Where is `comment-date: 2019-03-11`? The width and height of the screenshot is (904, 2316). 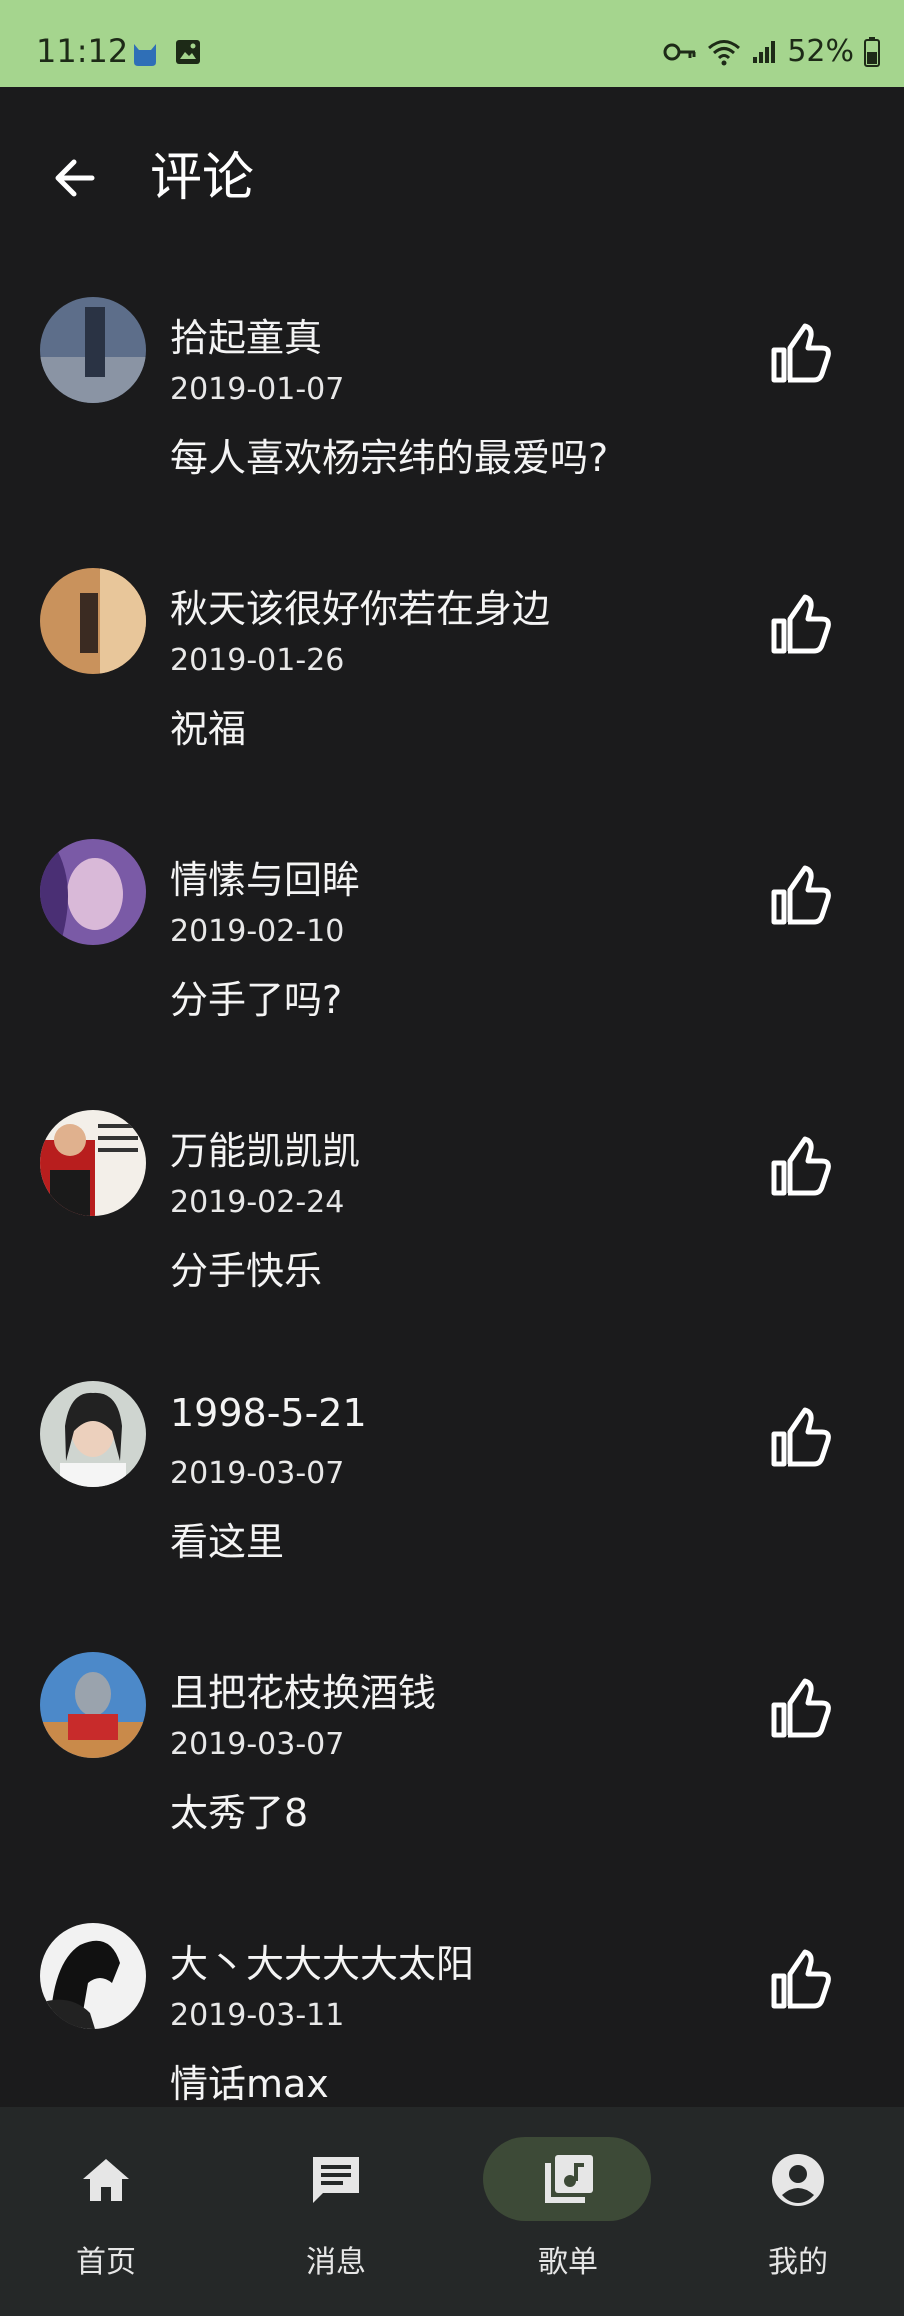 comment-date: 2019-03-11 is located at coordinates (257, 2015).